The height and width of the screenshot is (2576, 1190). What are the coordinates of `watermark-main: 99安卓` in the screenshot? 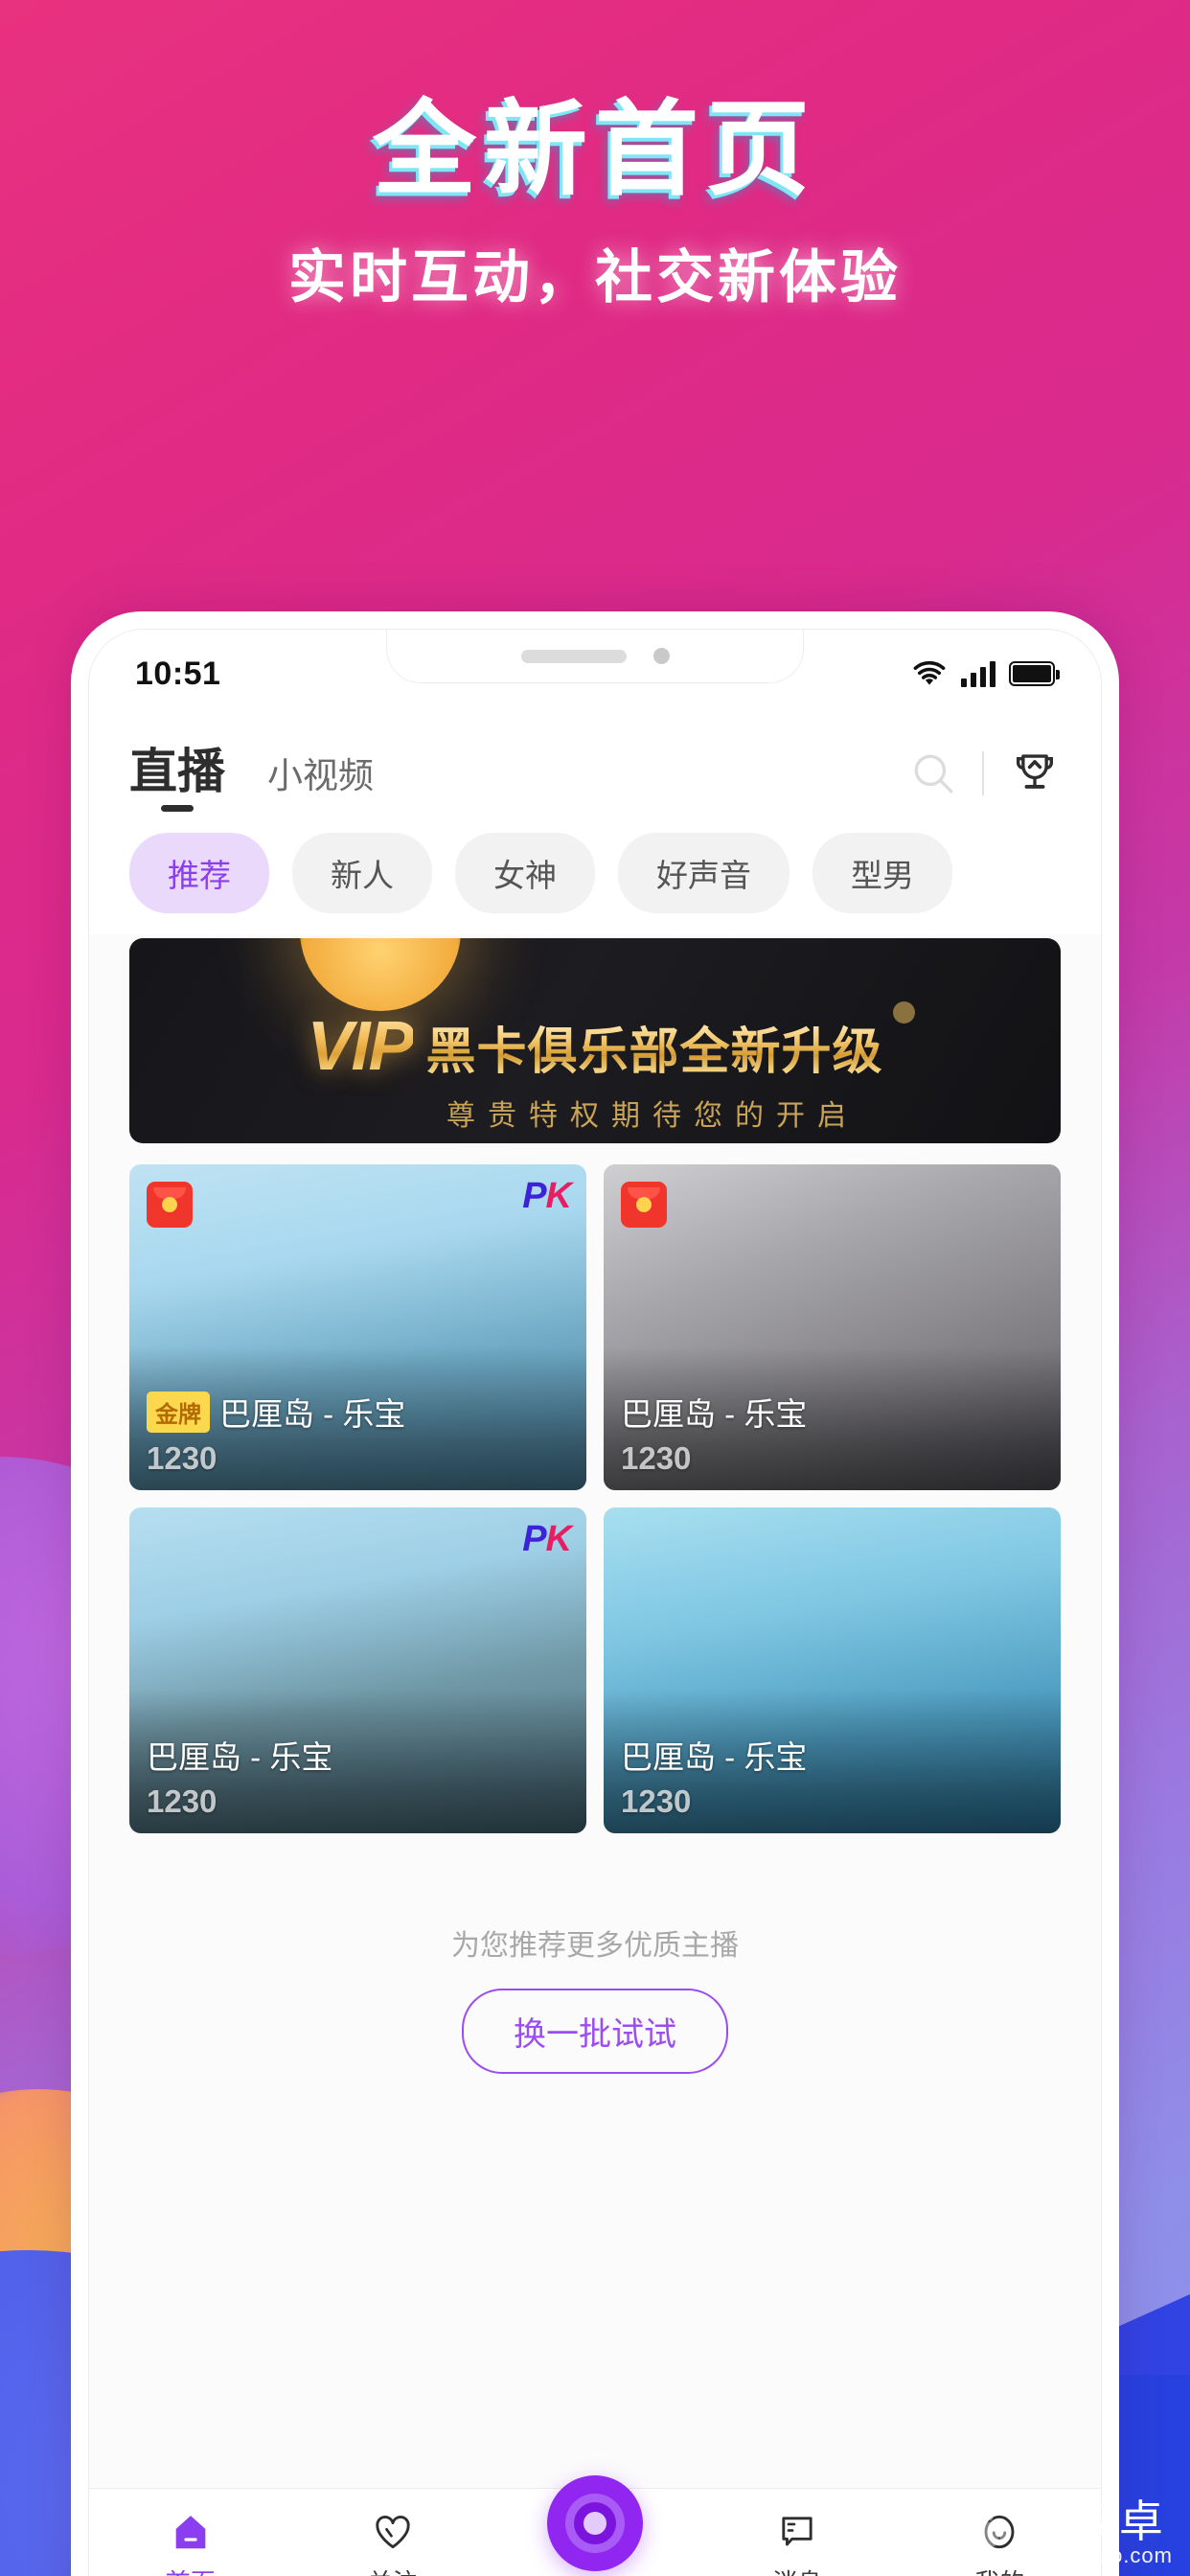 It's located at (1093, 2521).